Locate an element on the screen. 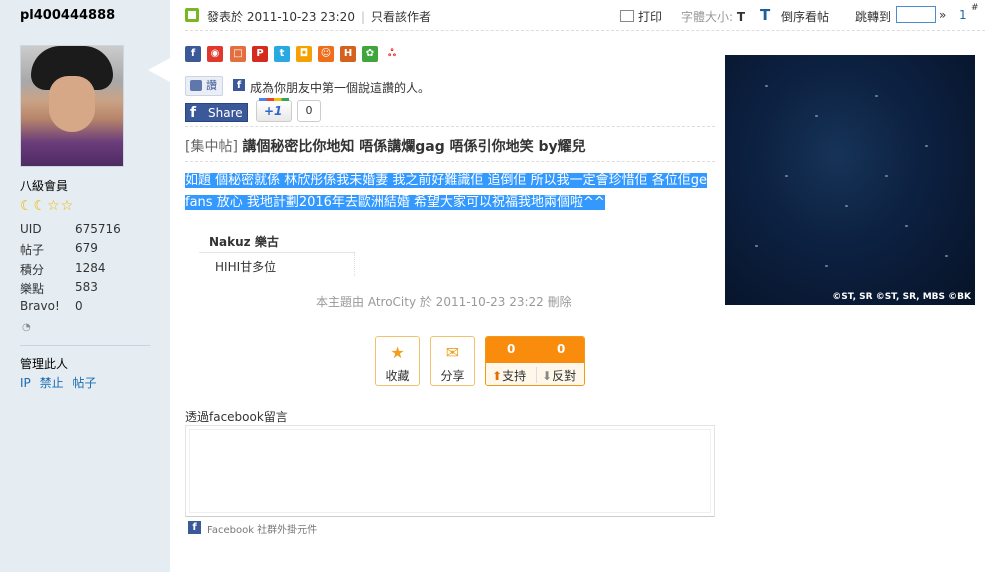 This screenshot has width=999, height=572. support-count: 0 is located at coordinates (511, 349).